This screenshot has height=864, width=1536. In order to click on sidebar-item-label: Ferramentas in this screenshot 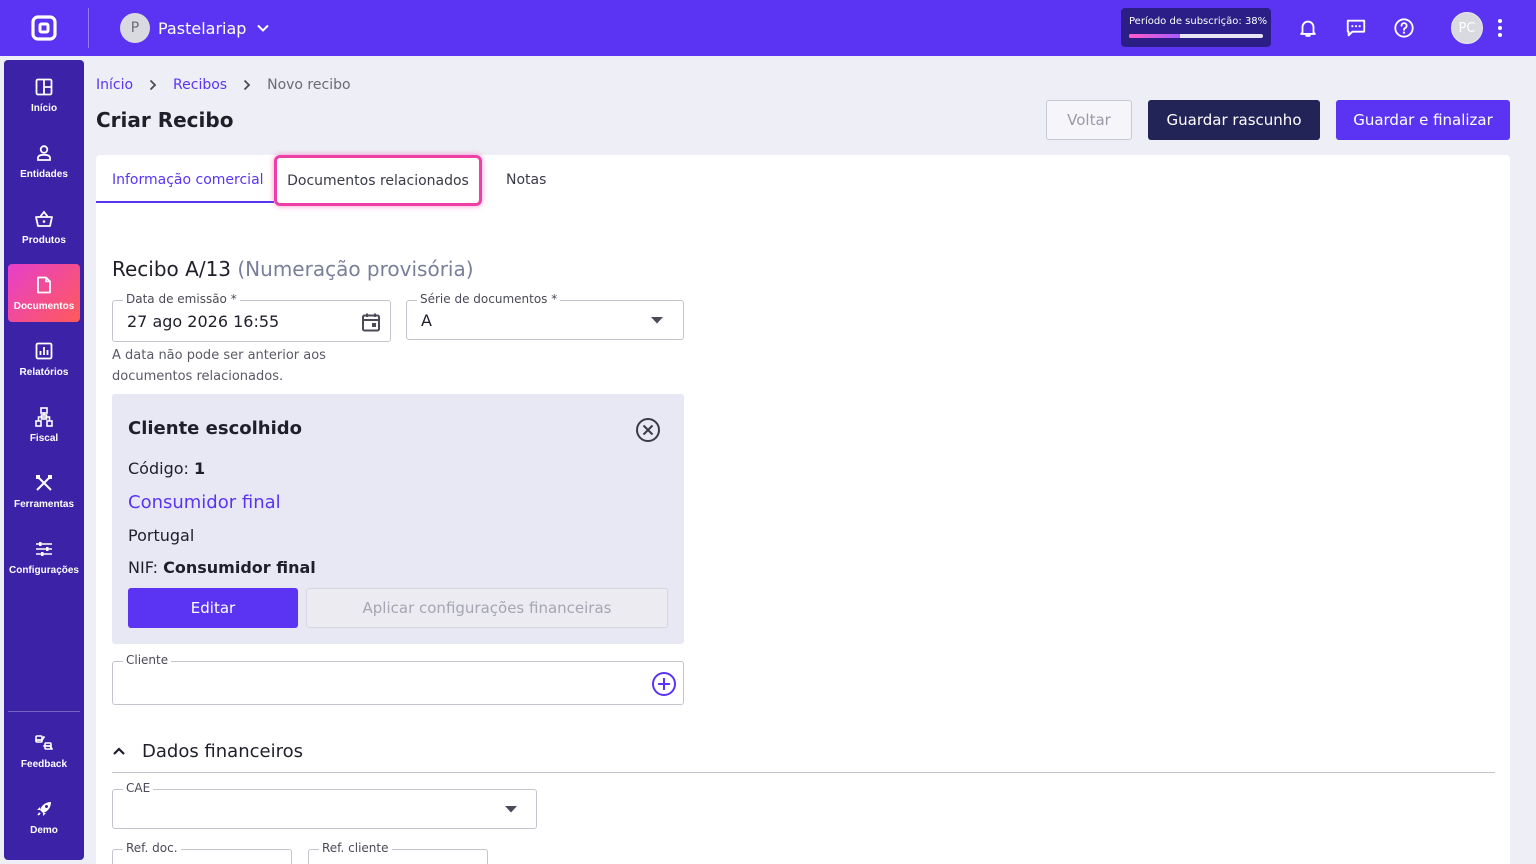, I will do `click(44, 504)`.